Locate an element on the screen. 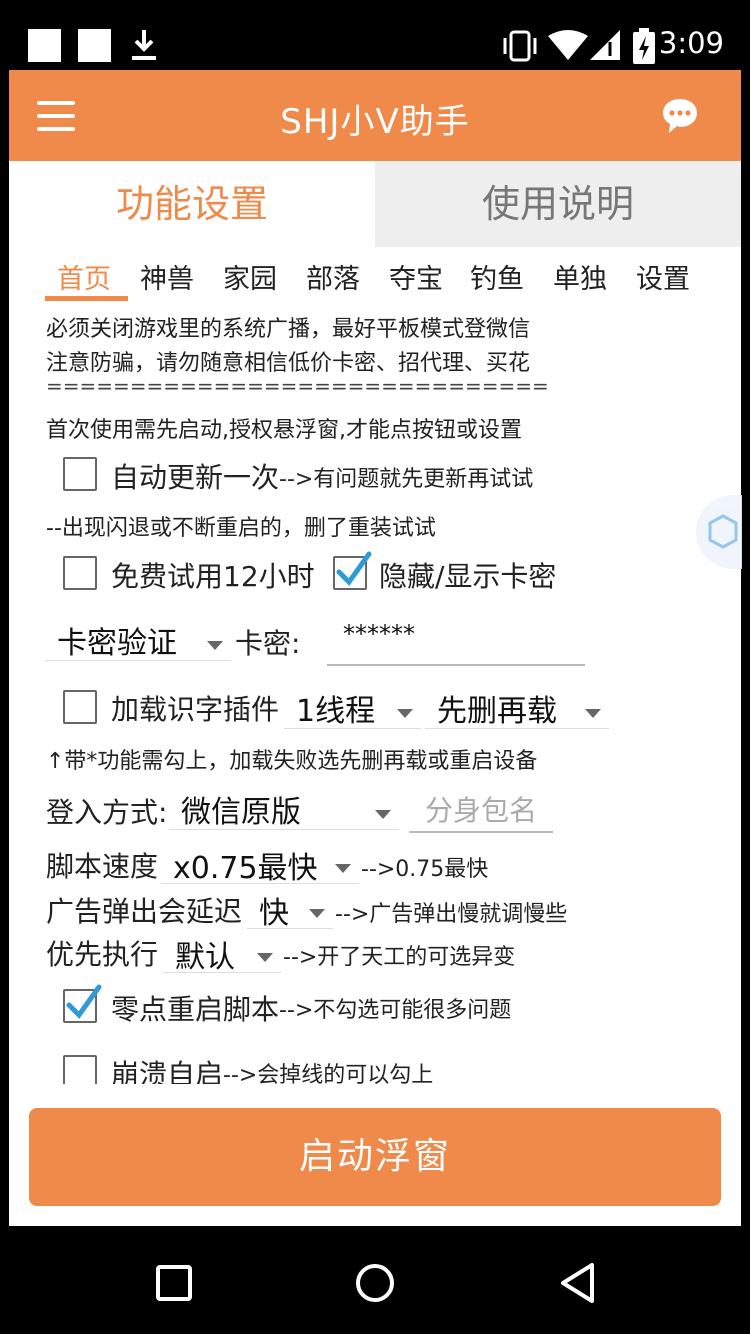  subtab-settings: 设置 is located at coordinates (663, 276).